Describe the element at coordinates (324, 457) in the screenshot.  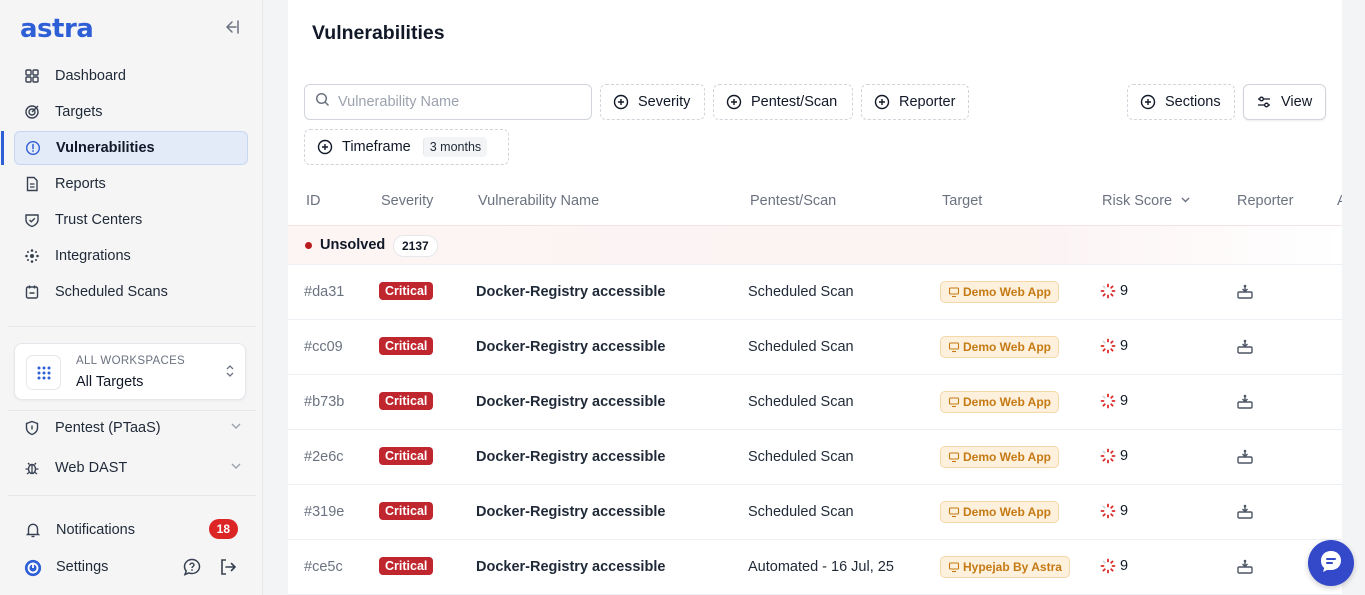
I see `vuln-id: #2e6c` at that location.